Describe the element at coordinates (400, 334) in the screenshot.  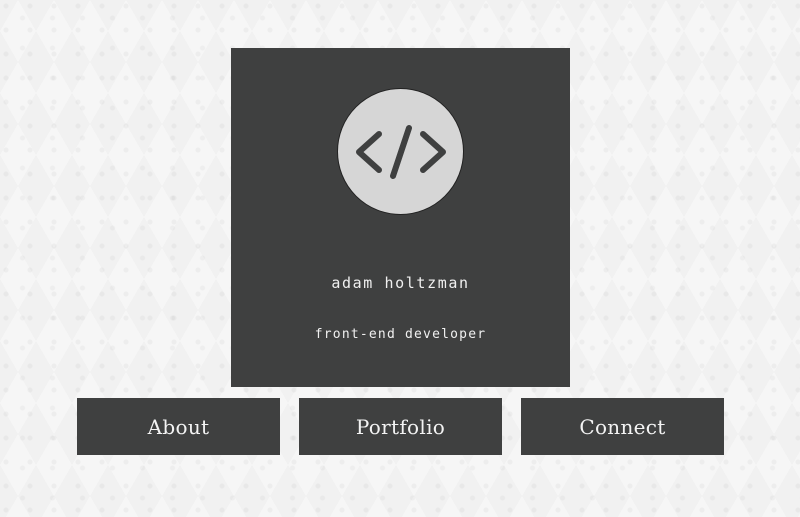
I see `profile-role: front-end developer` at that location.